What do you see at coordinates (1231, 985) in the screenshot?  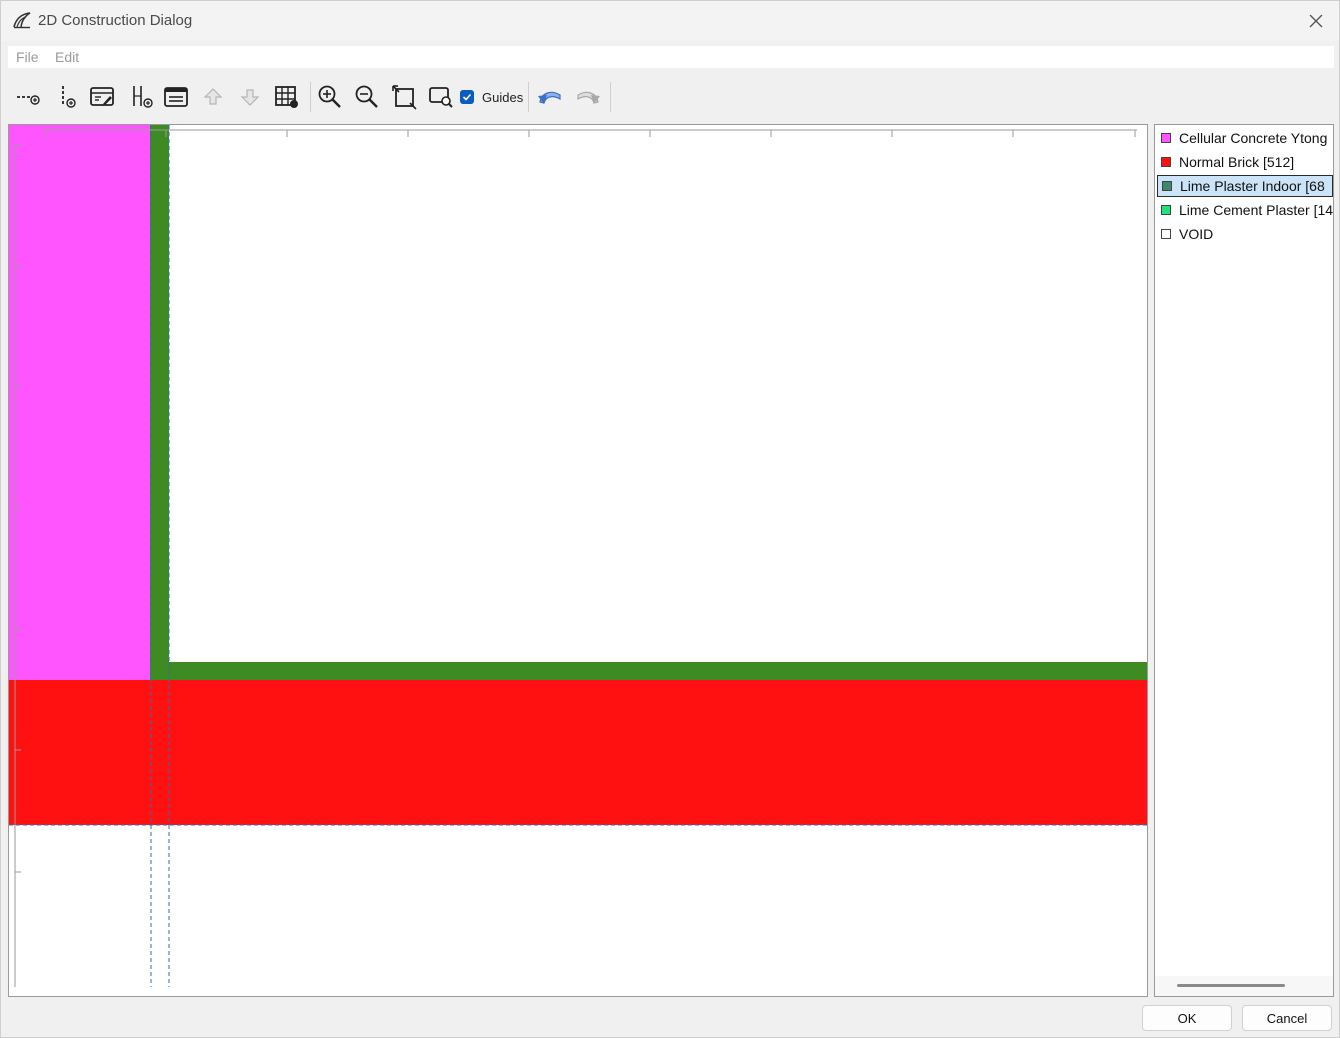 I see `scrollbar-thumb` at bounding box center [1231, 985].